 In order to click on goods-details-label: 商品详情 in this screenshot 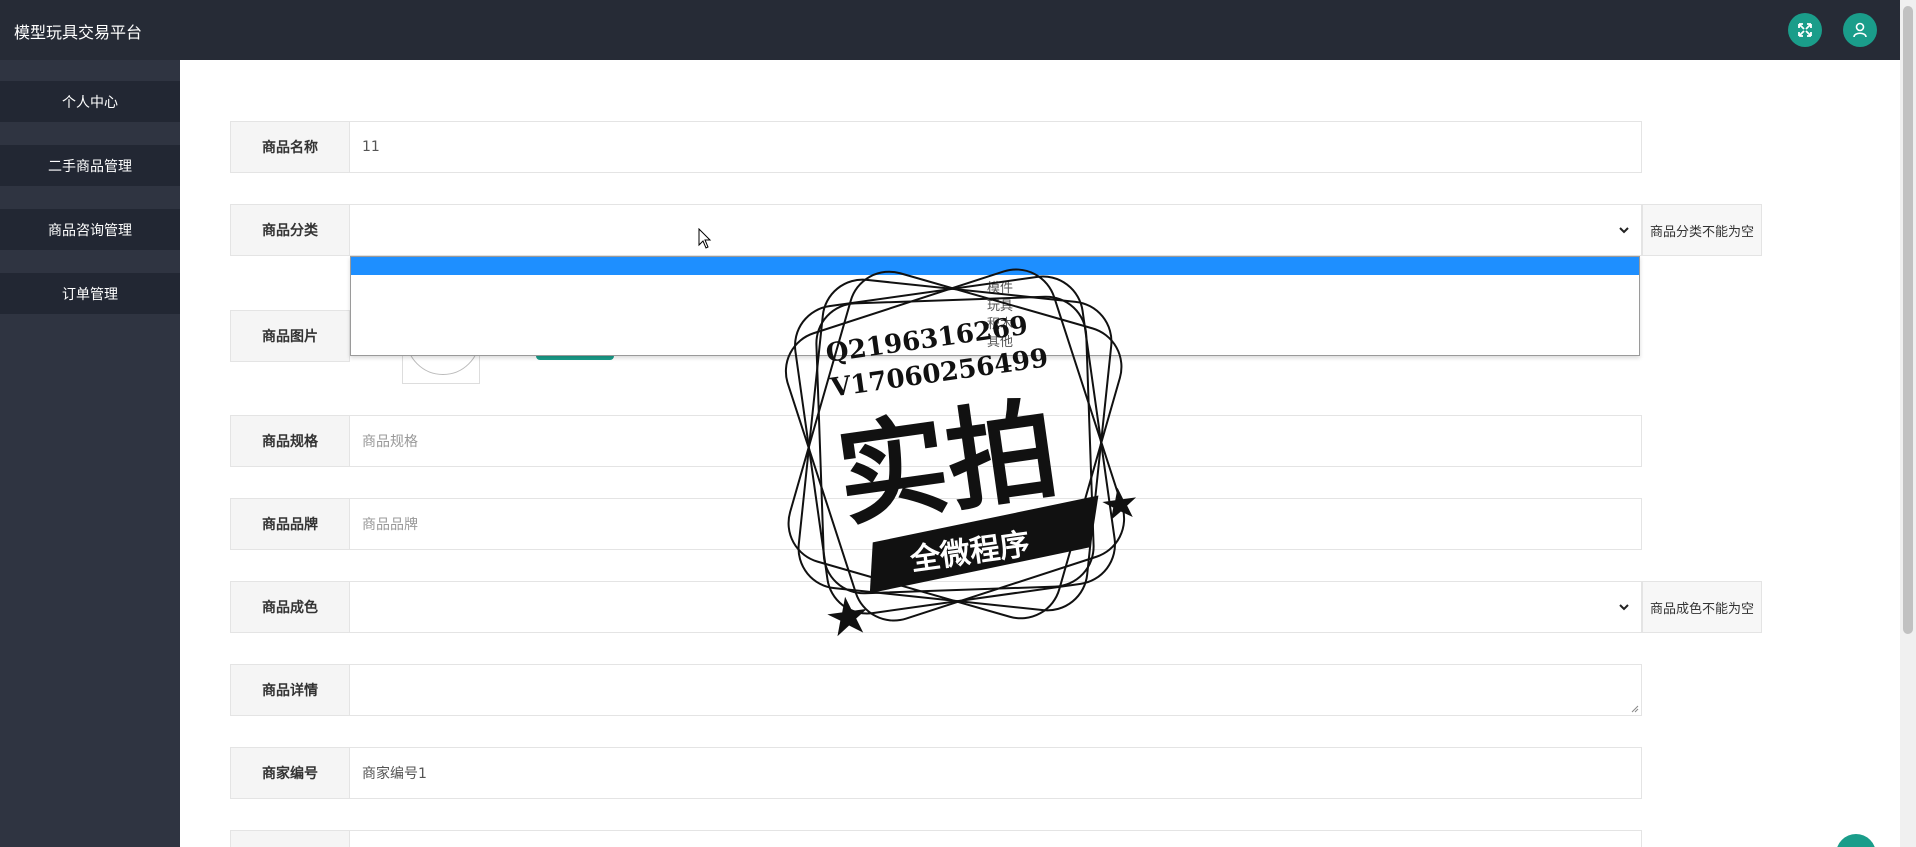, I will do `click(290, 690)`.